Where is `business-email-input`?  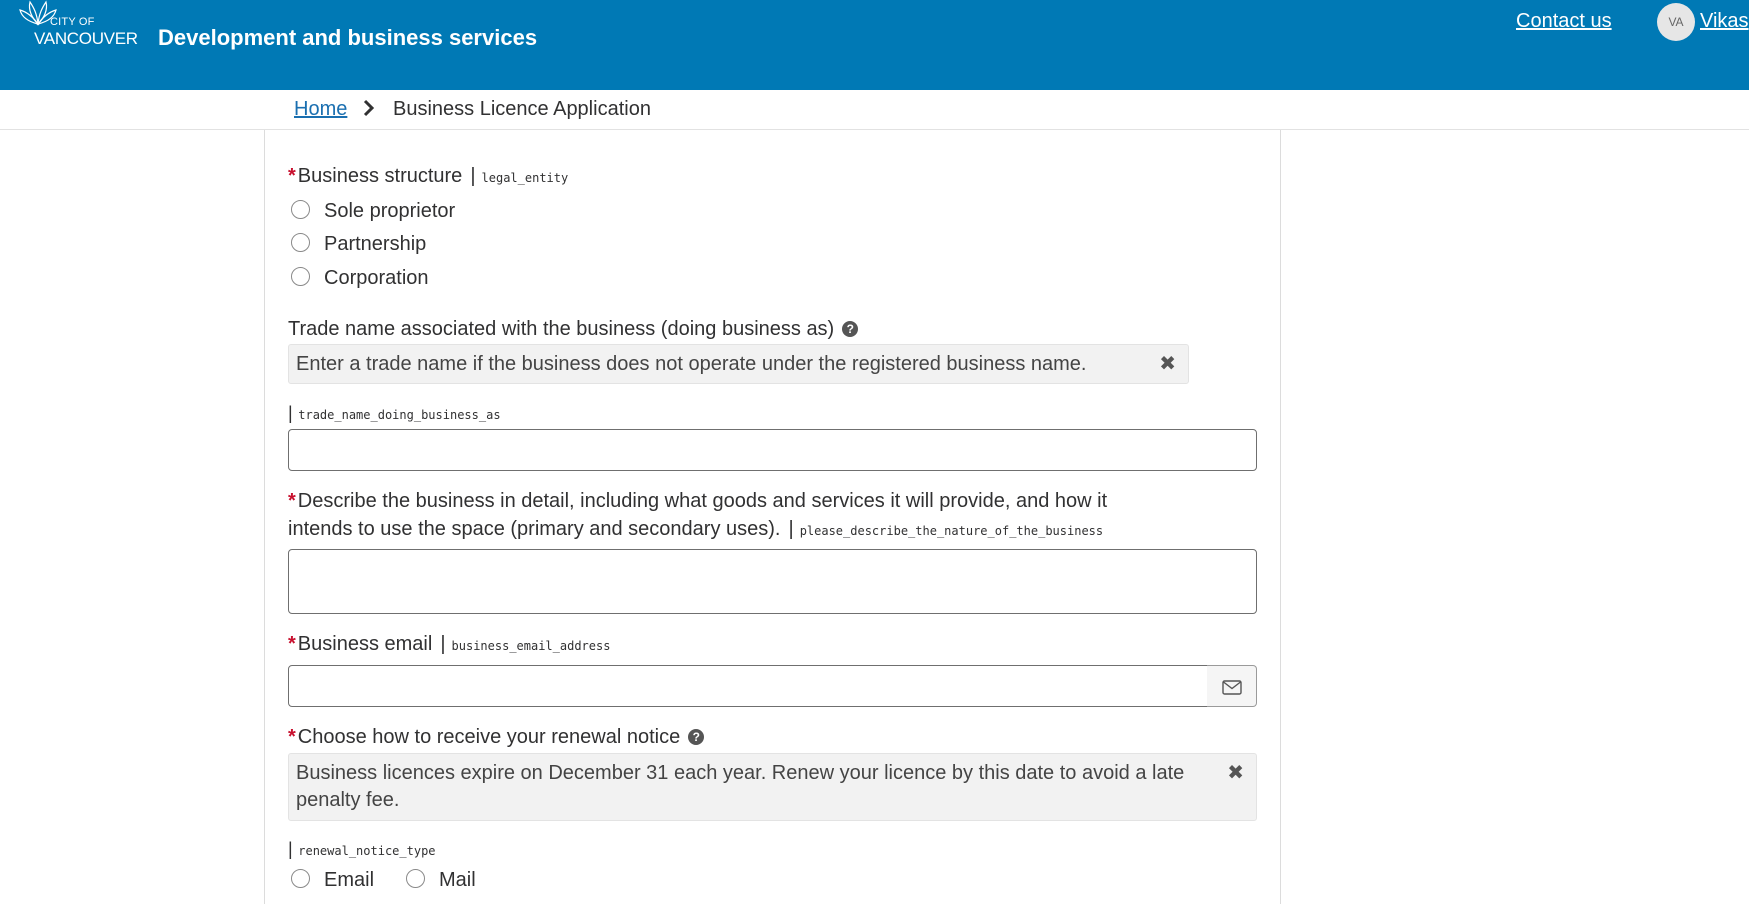
business-email-input is located at coordinates (748, 686).